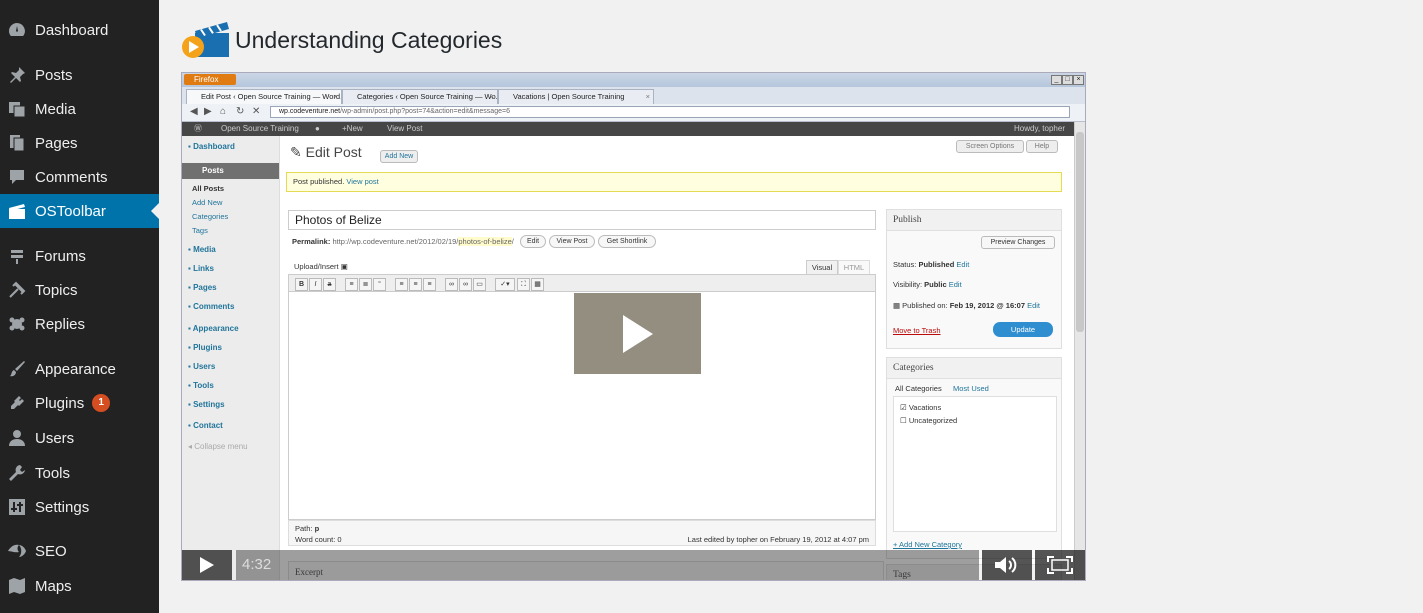 The image size is (1423, 613). I want to click on sidebar-item-comments: Comments, so click(79, 177).